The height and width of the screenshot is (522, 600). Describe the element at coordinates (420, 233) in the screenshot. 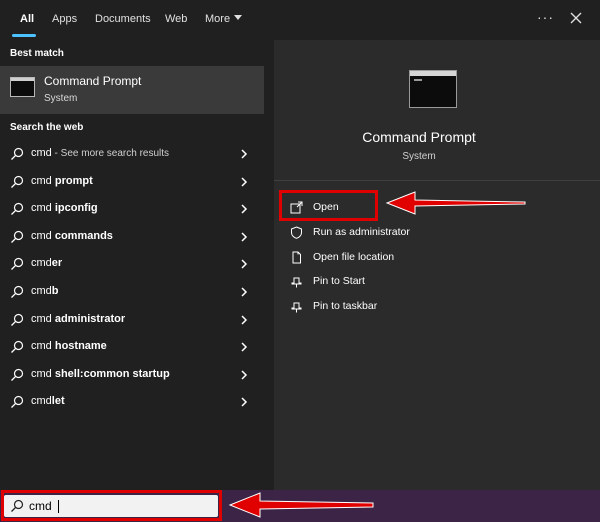

I see `run-as-admin-action: Run as administrator` at that location.